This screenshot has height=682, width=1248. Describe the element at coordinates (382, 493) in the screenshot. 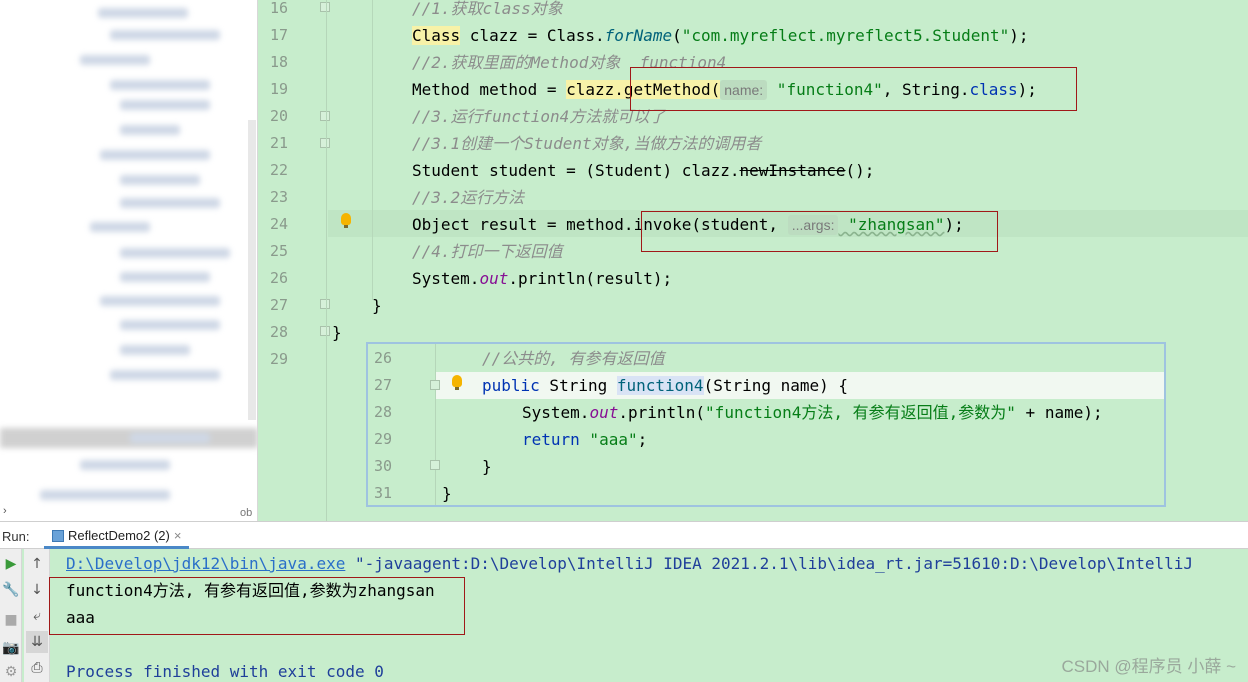

I see `line-number: 31` at that location.